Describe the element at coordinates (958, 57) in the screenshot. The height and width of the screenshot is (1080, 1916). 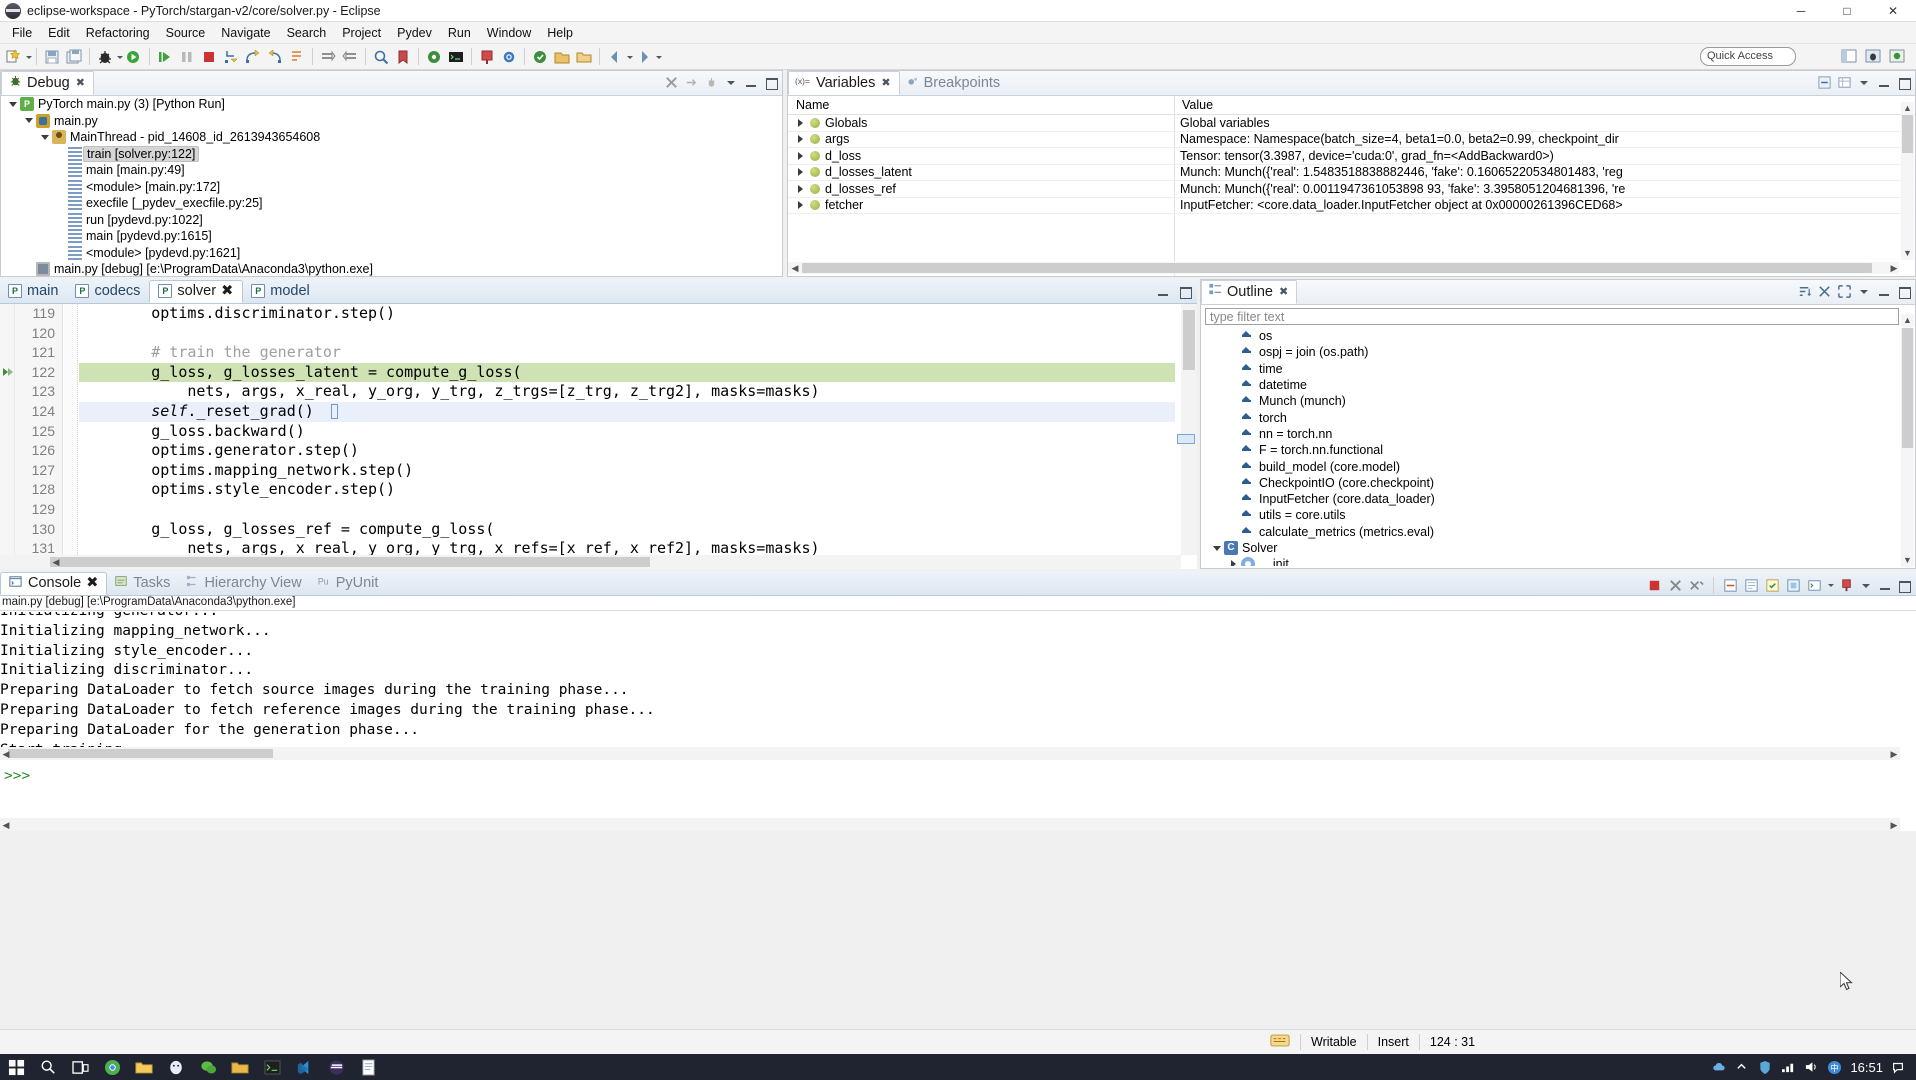
I see `main-toolbar: Quick Access` at that location.